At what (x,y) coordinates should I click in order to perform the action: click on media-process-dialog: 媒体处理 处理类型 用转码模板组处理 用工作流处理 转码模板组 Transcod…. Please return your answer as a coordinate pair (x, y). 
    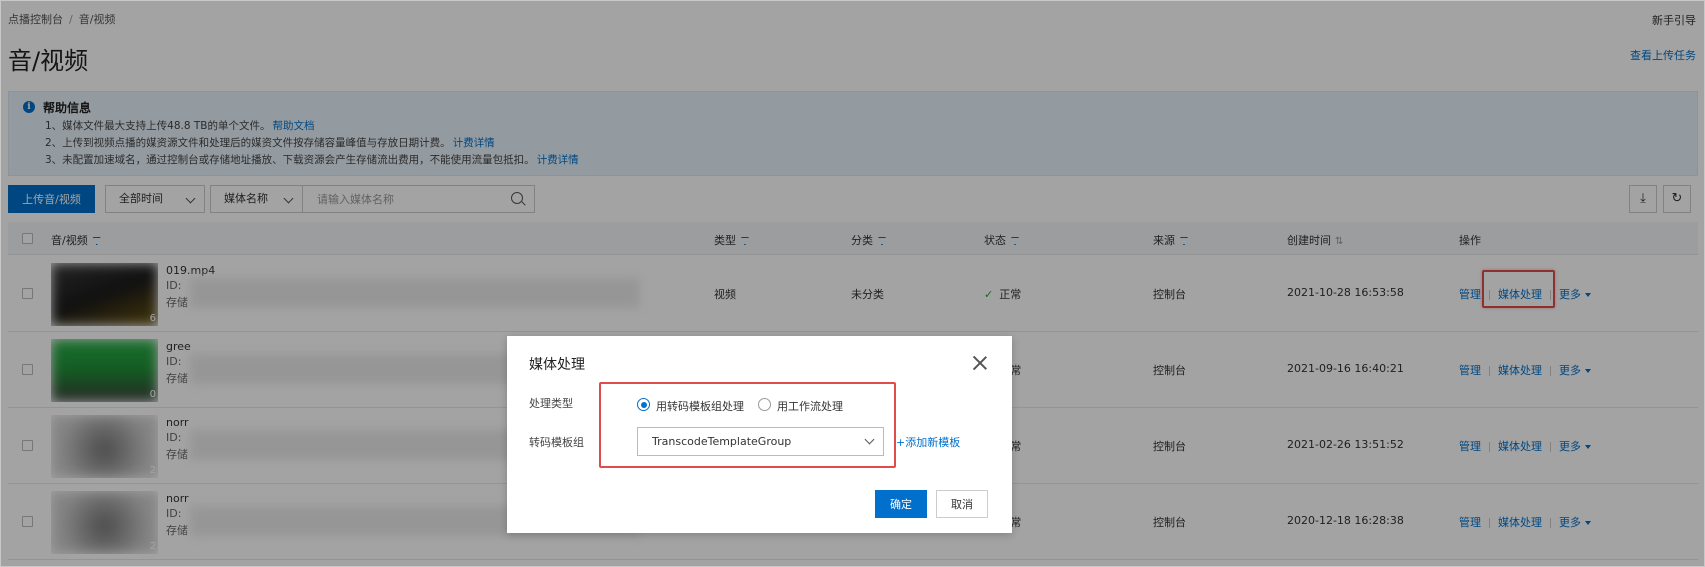
    Looking at the image, I should click on (759, 434).